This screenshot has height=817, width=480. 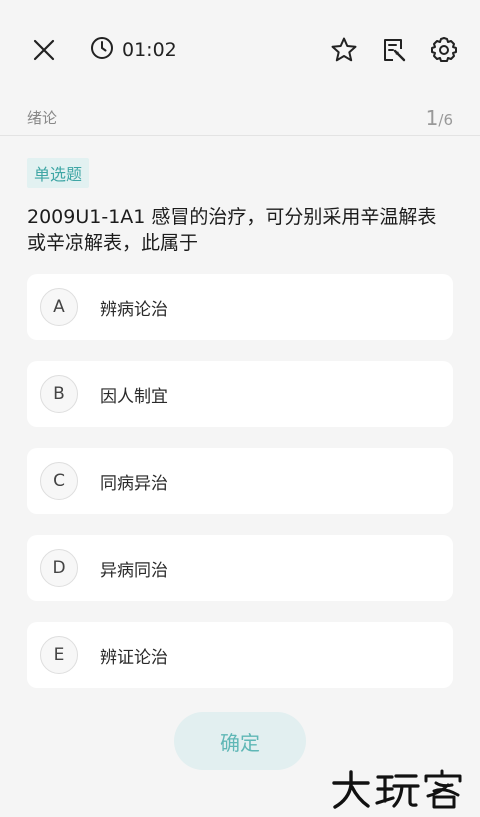 I want to click on option-text: 因人制宜, so click(x=134, y=396).